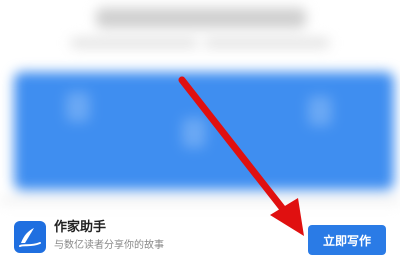 This screenshot has height=262, width=400. Describe the element at coordinates (80, 227) in the screenshot. I see `app-name: 作家助手` at that location.